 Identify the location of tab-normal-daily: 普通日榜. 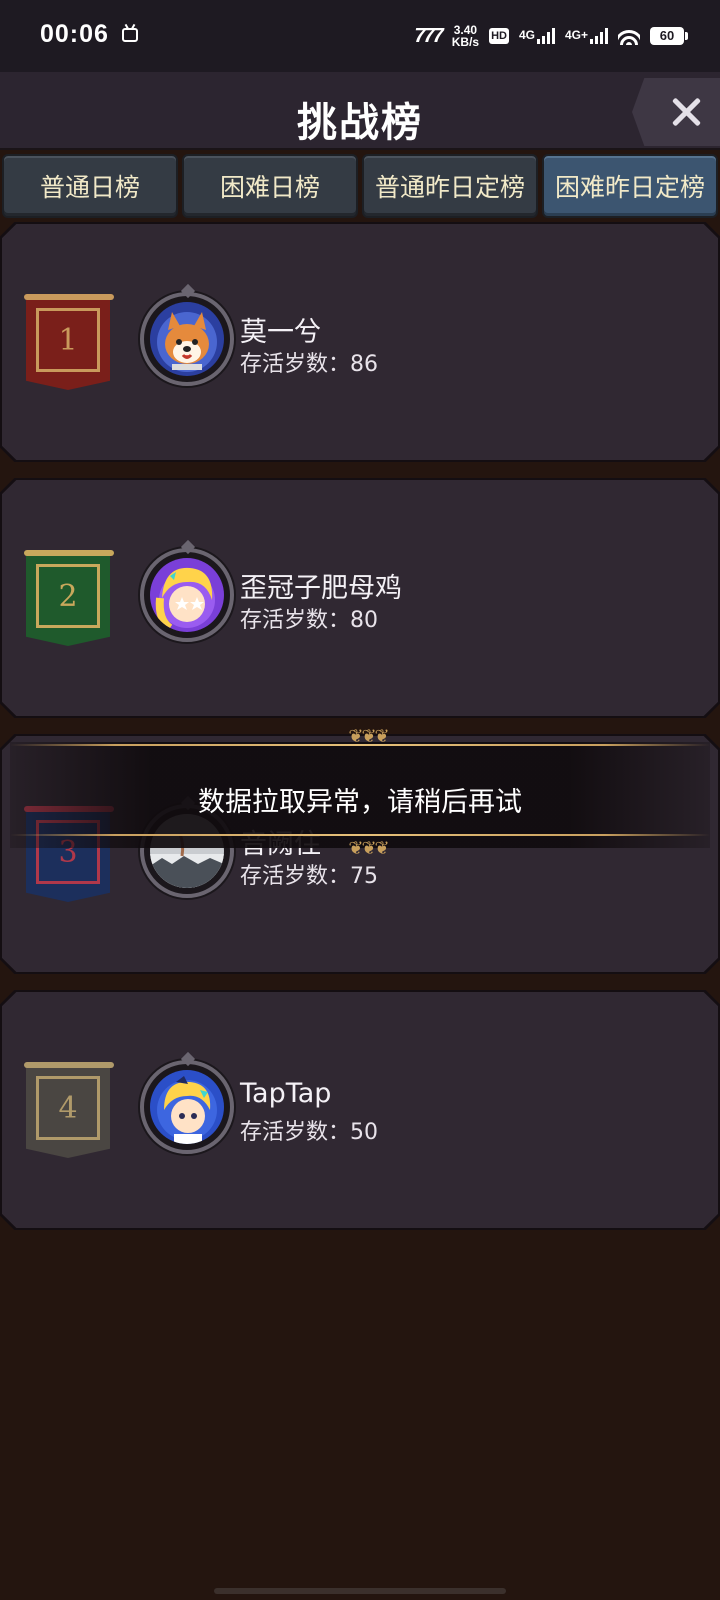
(90, 186).